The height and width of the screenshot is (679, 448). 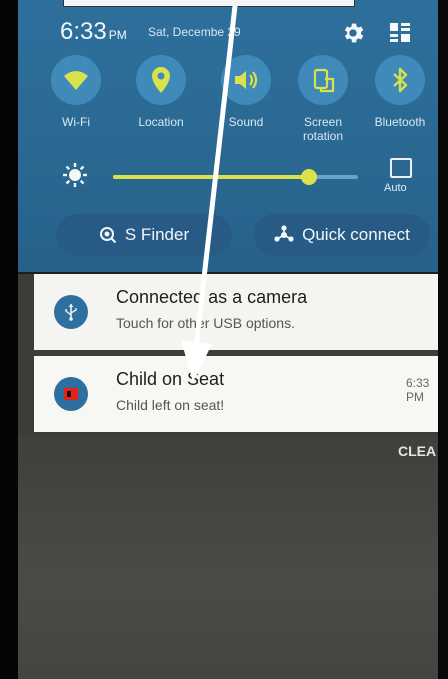 I want to click on date-label: Sat, Decembe 29, so click(x=194, y=32).